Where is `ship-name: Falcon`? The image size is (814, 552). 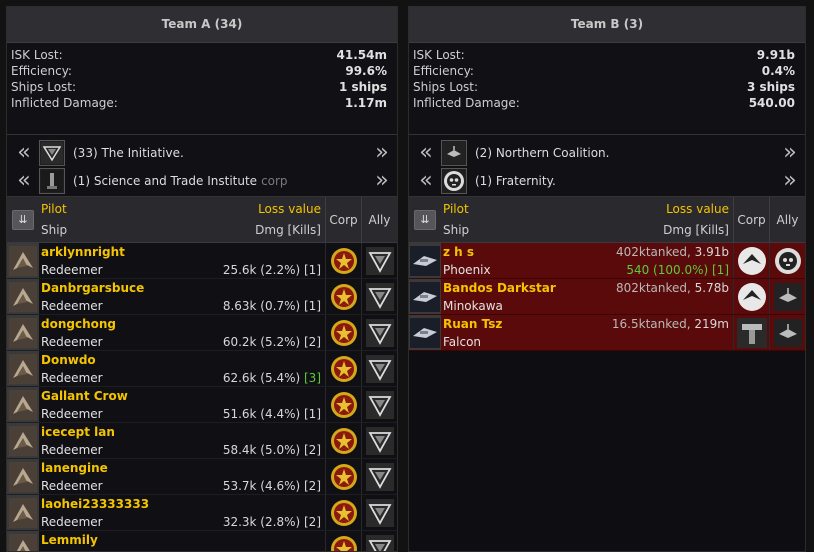 ship-name: Falcon is located at coordinates (462, 342).